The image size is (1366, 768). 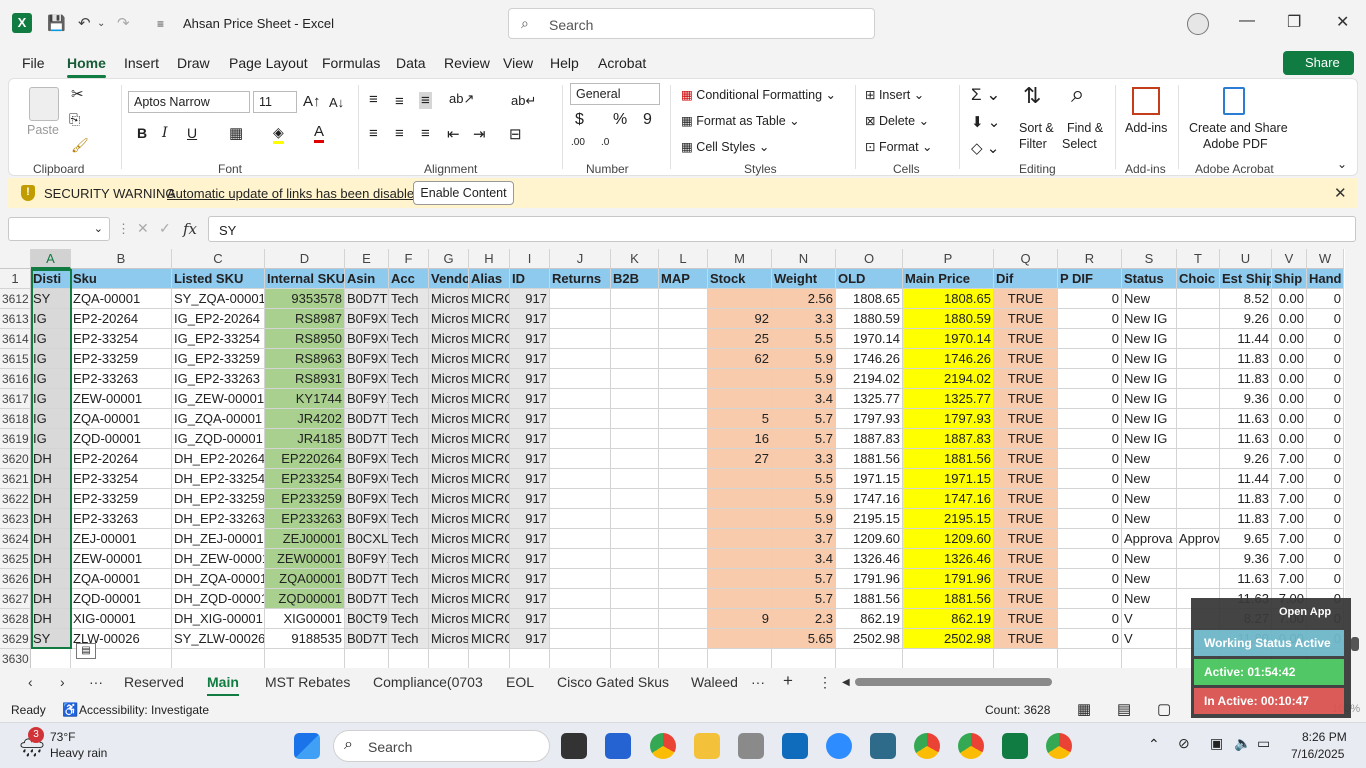 I want to click on tab-file: File, so click(x=33, y=63).